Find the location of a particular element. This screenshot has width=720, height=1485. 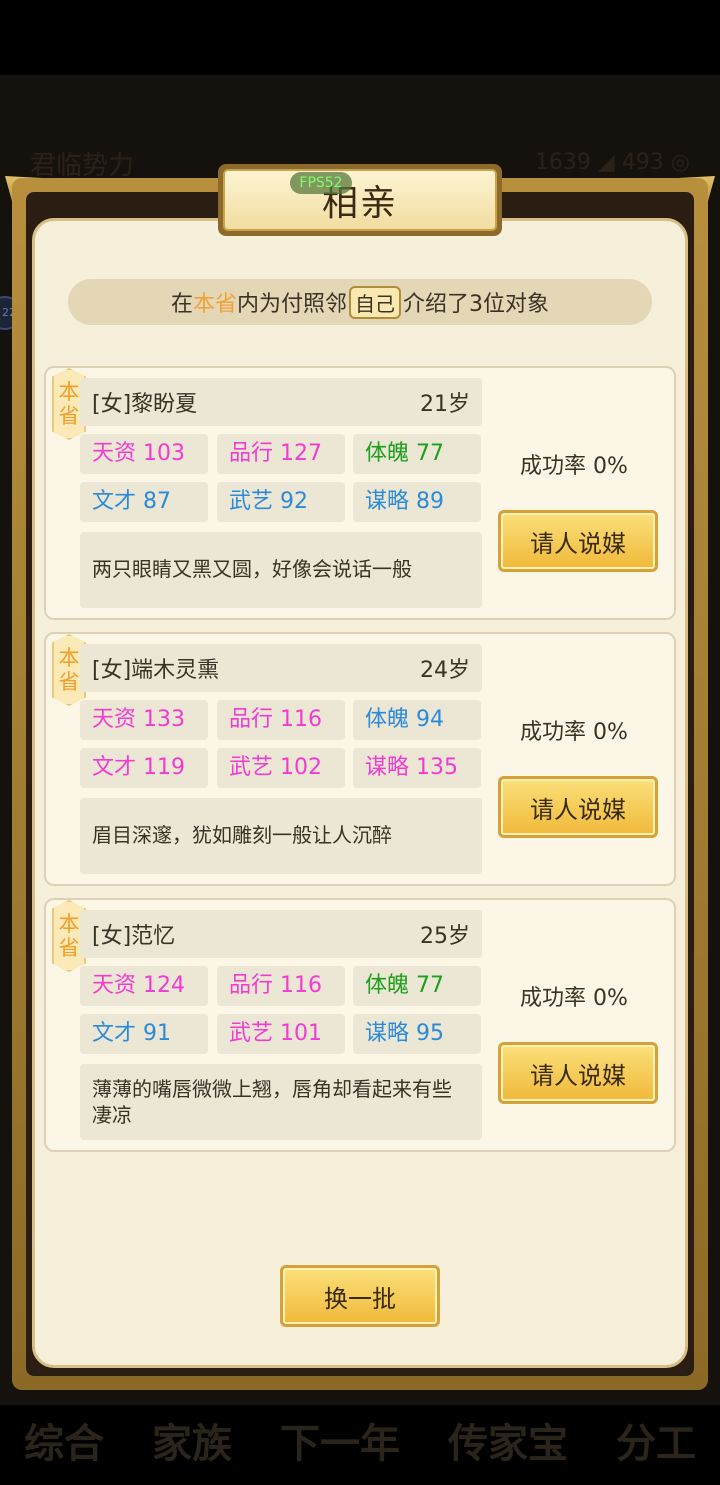

dialog-title-plaque: 相亲 is located at coordinates (360, 200).